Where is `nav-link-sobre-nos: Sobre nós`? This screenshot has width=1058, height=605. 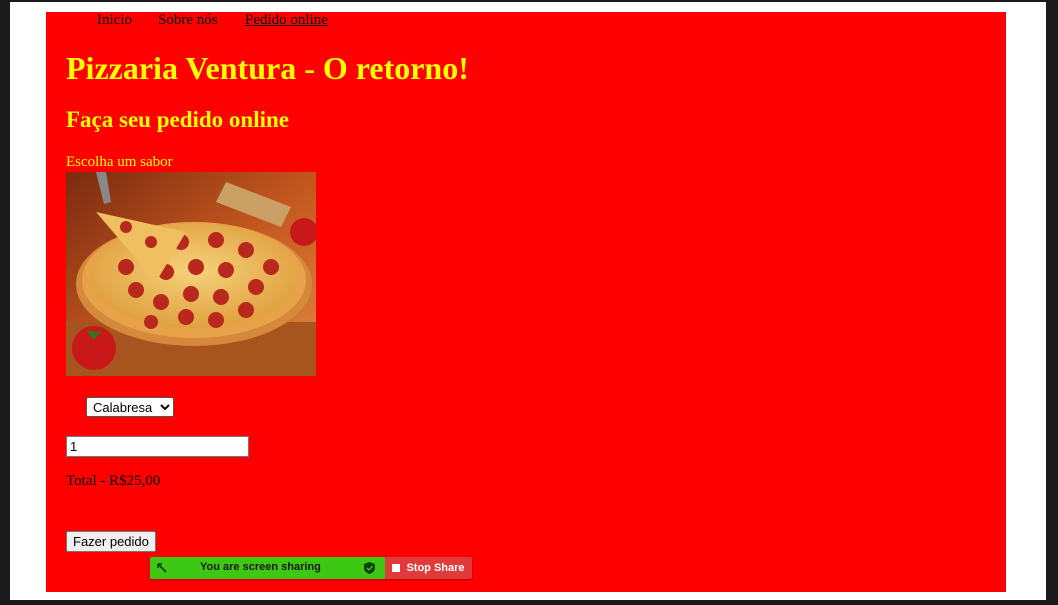 nav-link-sobre-nos: Sobre nós is located at coordinates (188, 20).